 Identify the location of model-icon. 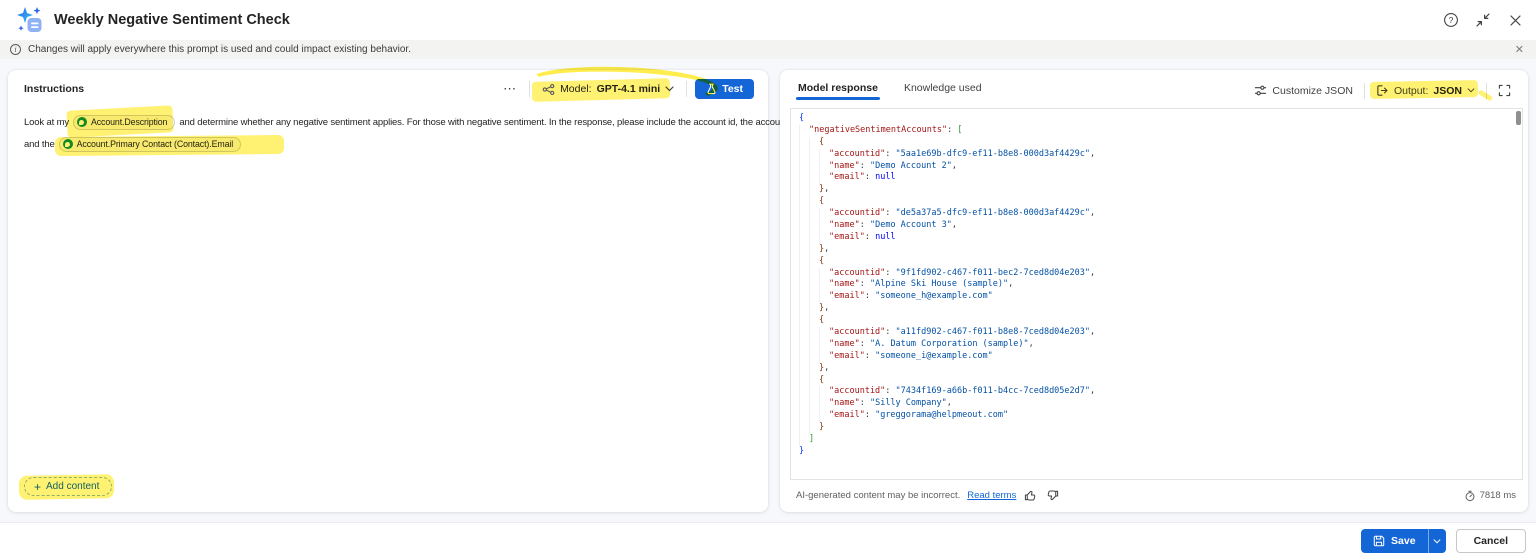
(548, 89).